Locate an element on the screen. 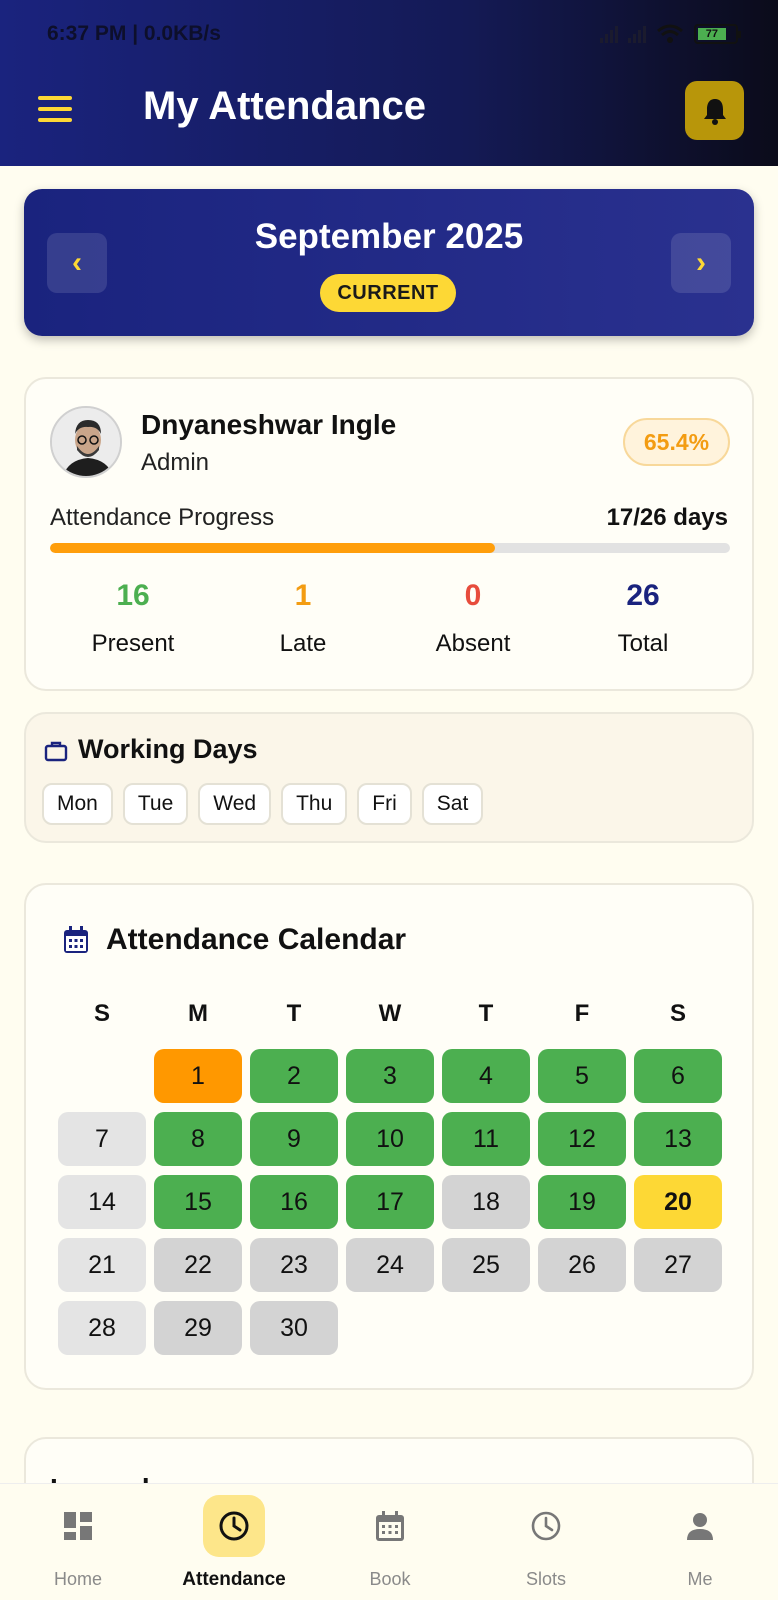 This screenshot has height=1600, width=778. calendar-day: 22 is located at coordinates (198, 1265).